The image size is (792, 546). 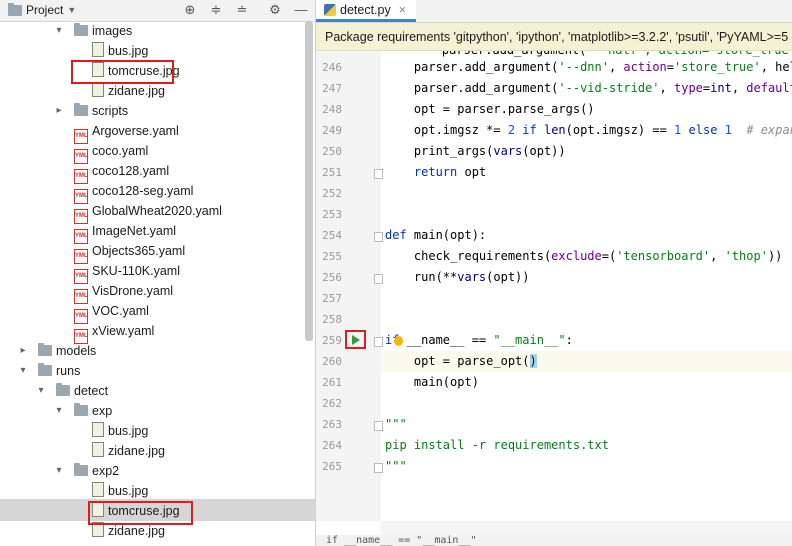 What do you see at coordinates (45, 10) in the screenshot?
I see `project-title: Project` at bounding box center [45, 10].